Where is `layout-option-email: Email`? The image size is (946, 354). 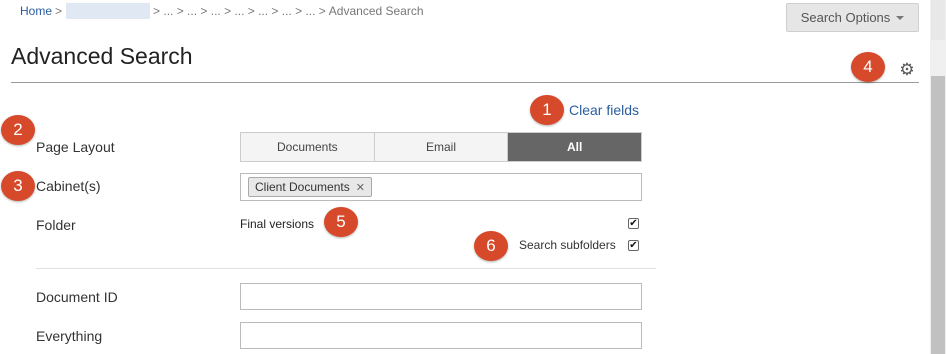 layout-option-email: Email is located at coordinates (441, 147).